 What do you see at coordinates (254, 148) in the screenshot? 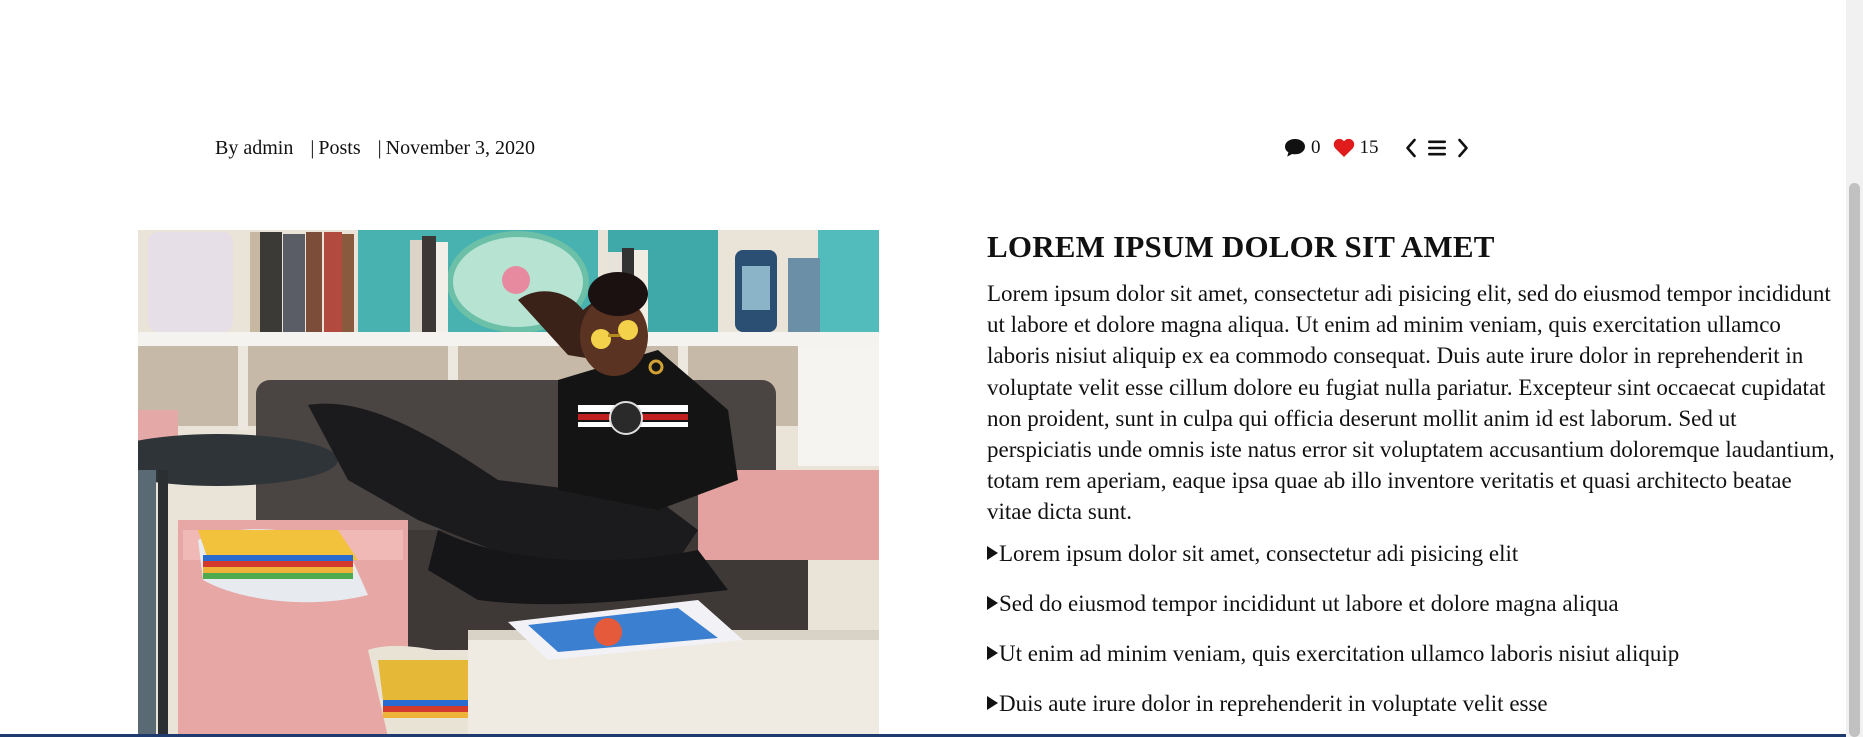
I see `author-link: By admin` at bounding box center [254, 148].